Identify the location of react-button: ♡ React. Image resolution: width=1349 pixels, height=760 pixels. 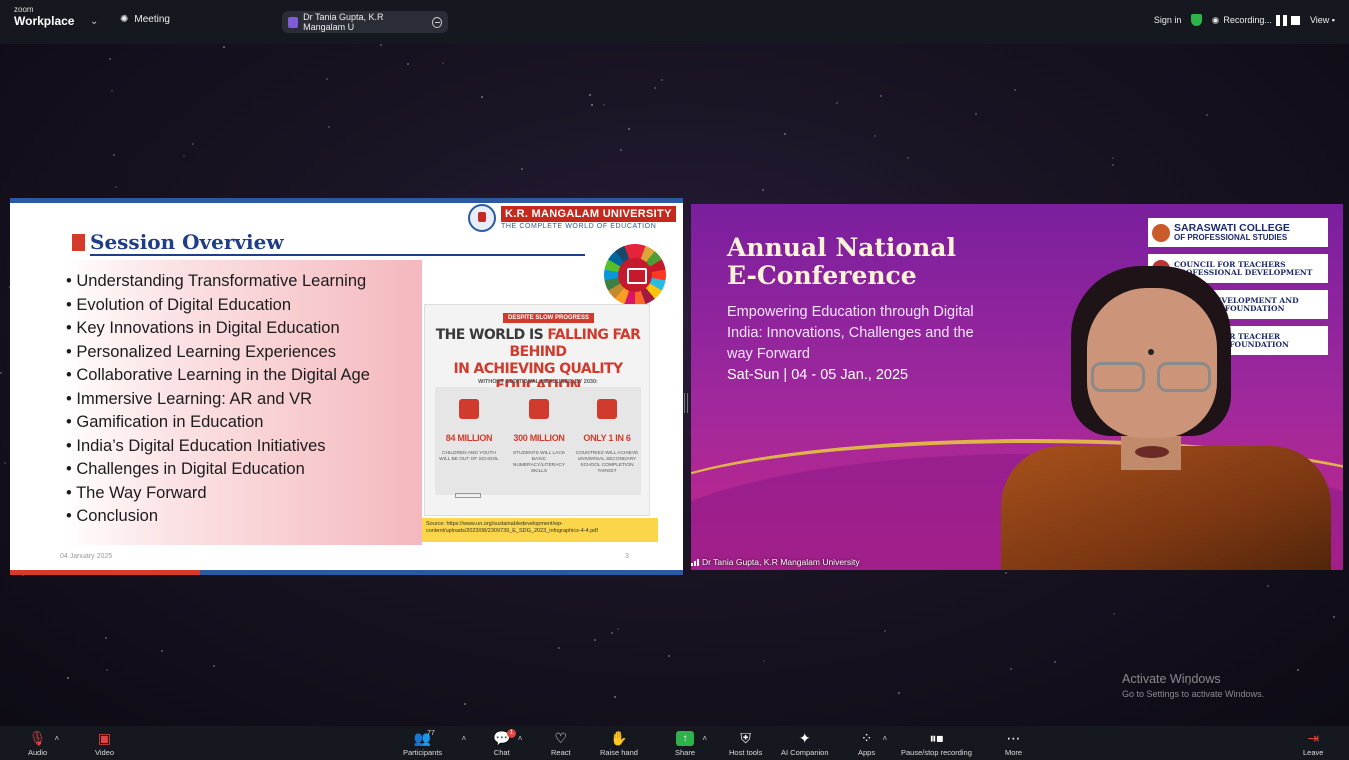
(561, 742).